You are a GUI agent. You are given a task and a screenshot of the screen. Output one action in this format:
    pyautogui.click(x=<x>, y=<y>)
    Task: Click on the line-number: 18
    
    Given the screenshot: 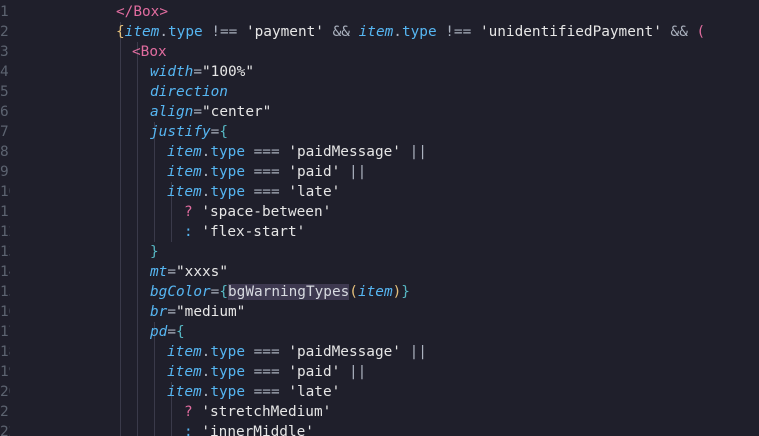 What is the action you would take?
    pyautogui.click(x=5, y=352)
    